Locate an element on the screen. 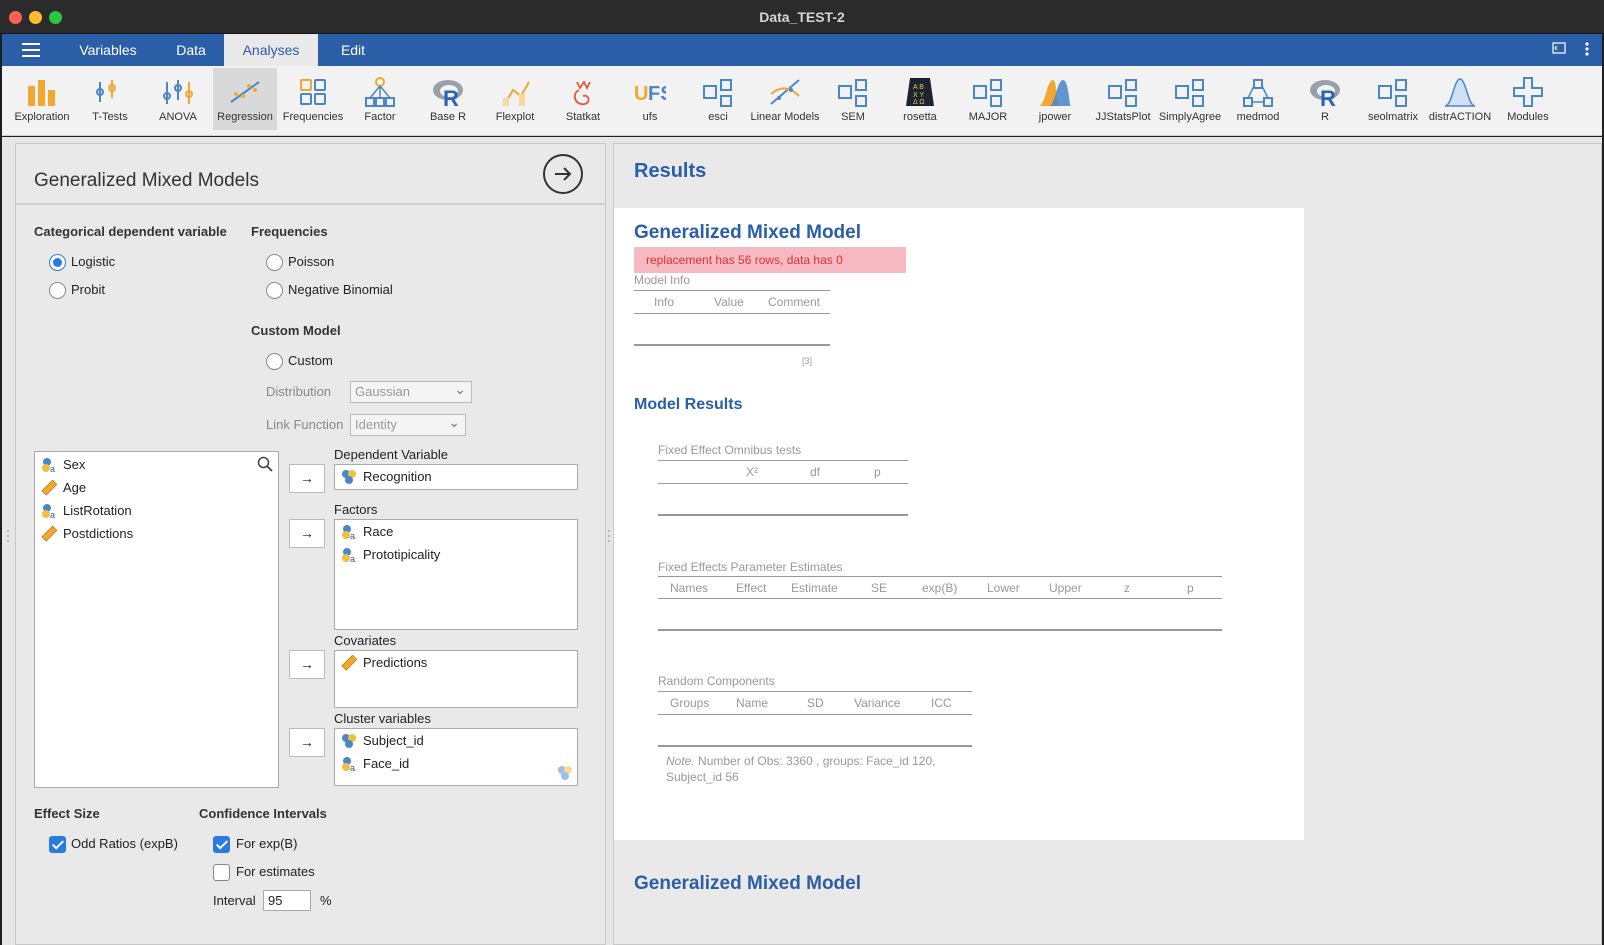 Image resolution: width=1604 pixels, height=945 pixels. list-item: Recognition is located at coordinates (386, 477).